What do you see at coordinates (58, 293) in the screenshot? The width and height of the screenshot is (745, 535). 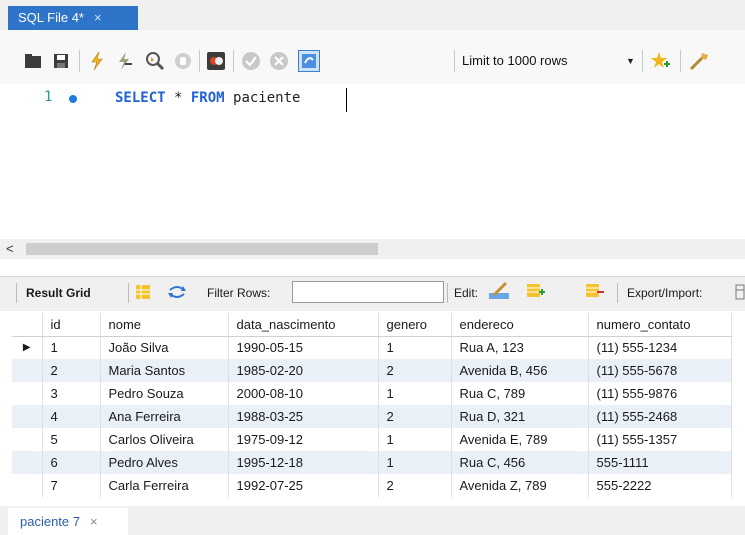 I see `result-grid-button: Result Grid` at bounding box center [58, 293].